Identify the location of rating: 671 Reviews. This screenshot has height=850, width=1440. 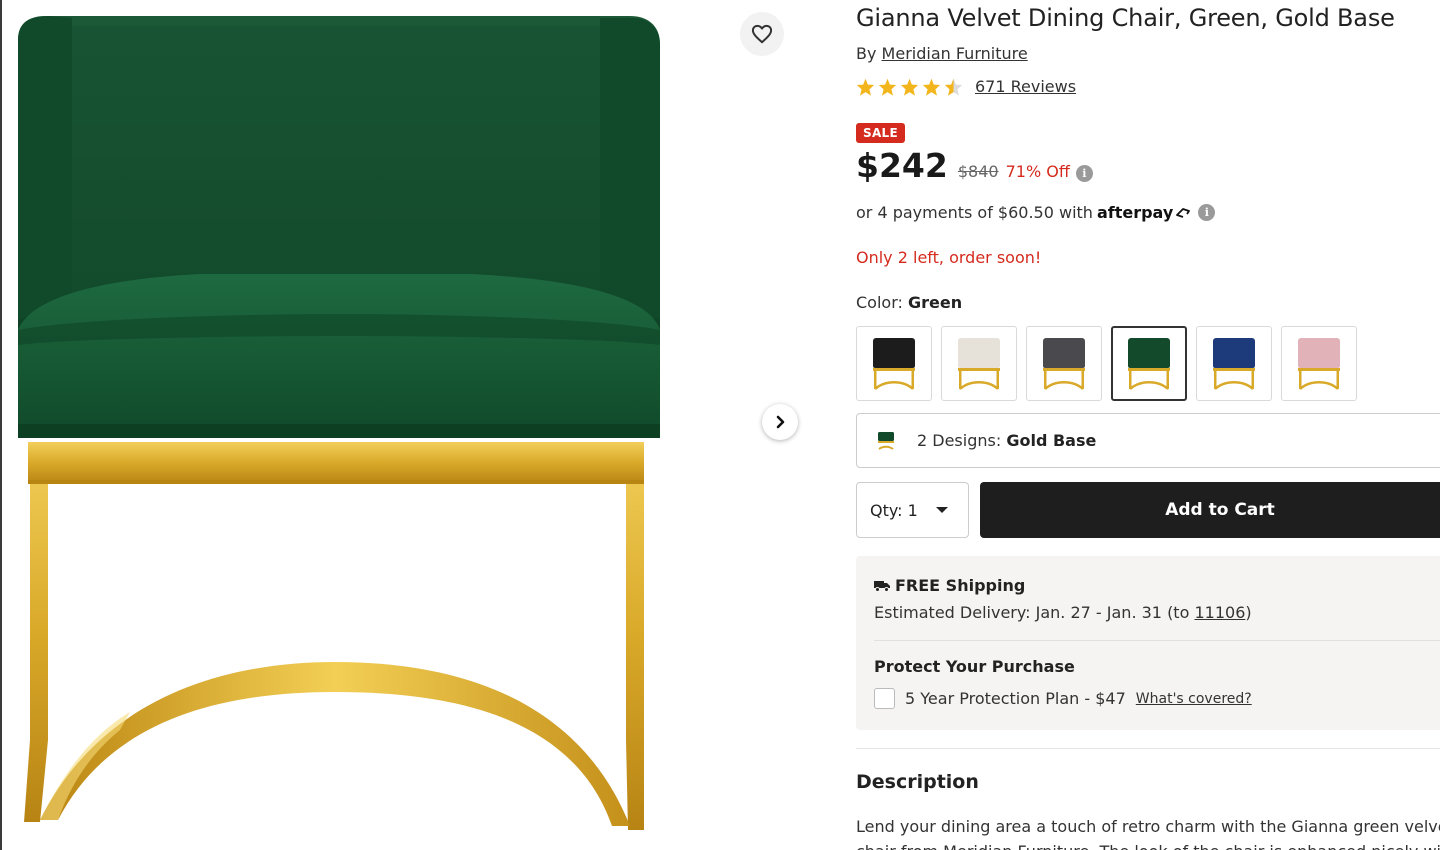
(966, 86).